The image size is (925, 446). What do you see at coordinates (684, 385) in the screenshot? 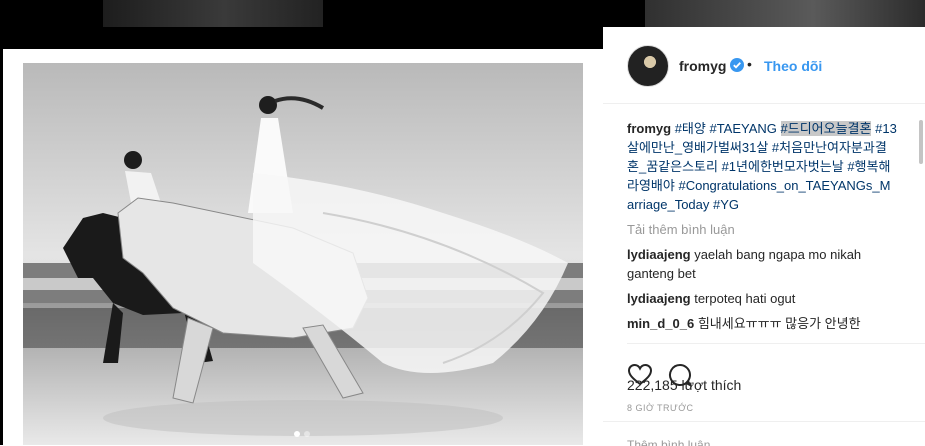
I see `like-count: 222,185 lượt thích` at bounding box center [684, 385].